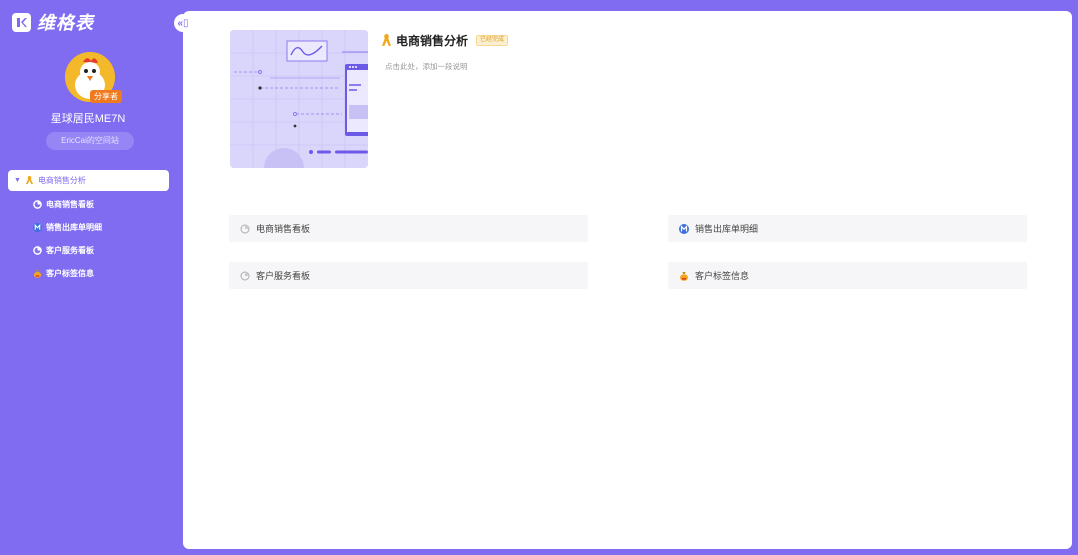 This screenshot has height=555, width=1078. I want to click on collapse-sidebar-button: «▯, so click(183, 23).